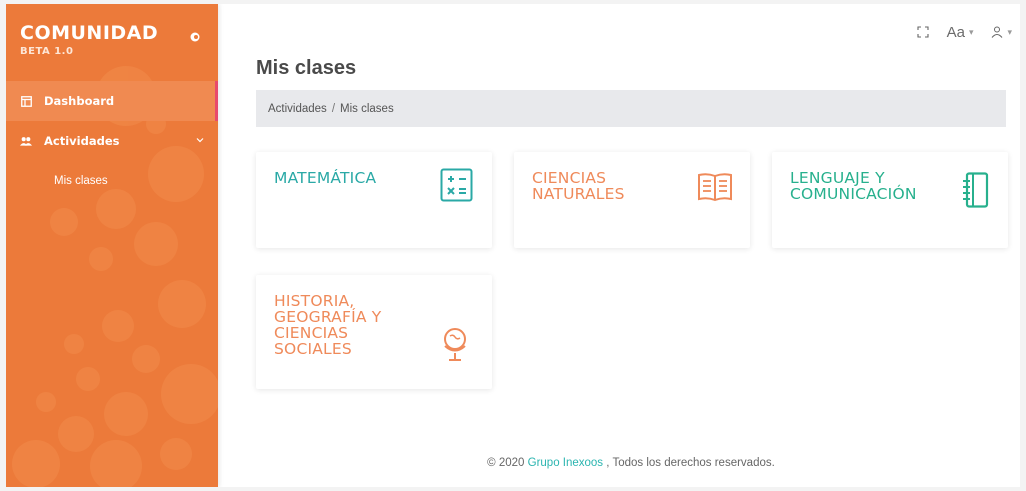 The width and height of the screenshot is (1026, 491). I want to click on footer-rights: , Todos los derechos reservados., so click(689, 463).